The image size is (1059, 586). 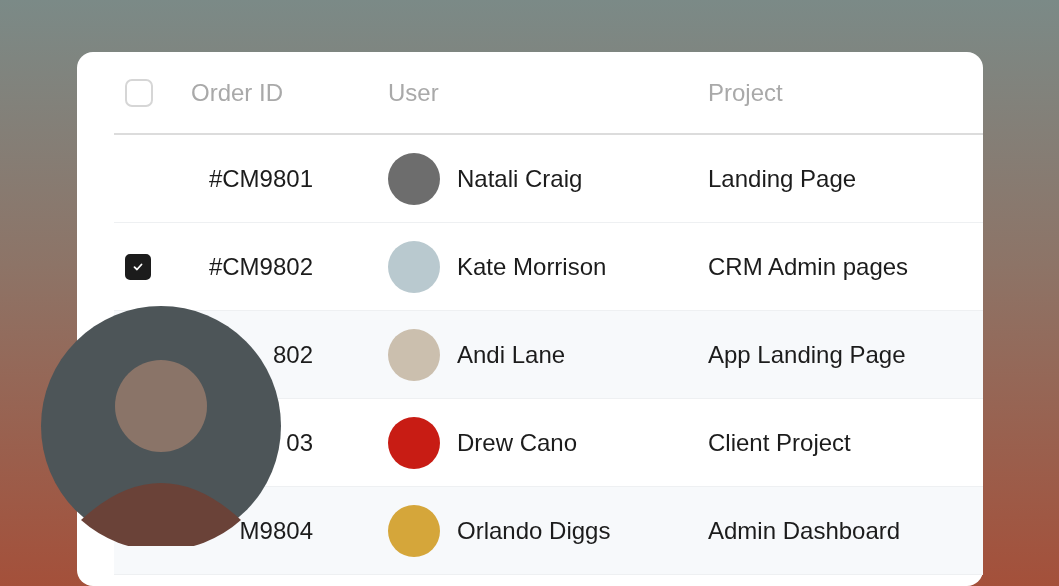 What do you see at coordinates (783, 178) in the screenshot?
I see `table-cell-text: Landing Page` at bounding box center [783, 178].